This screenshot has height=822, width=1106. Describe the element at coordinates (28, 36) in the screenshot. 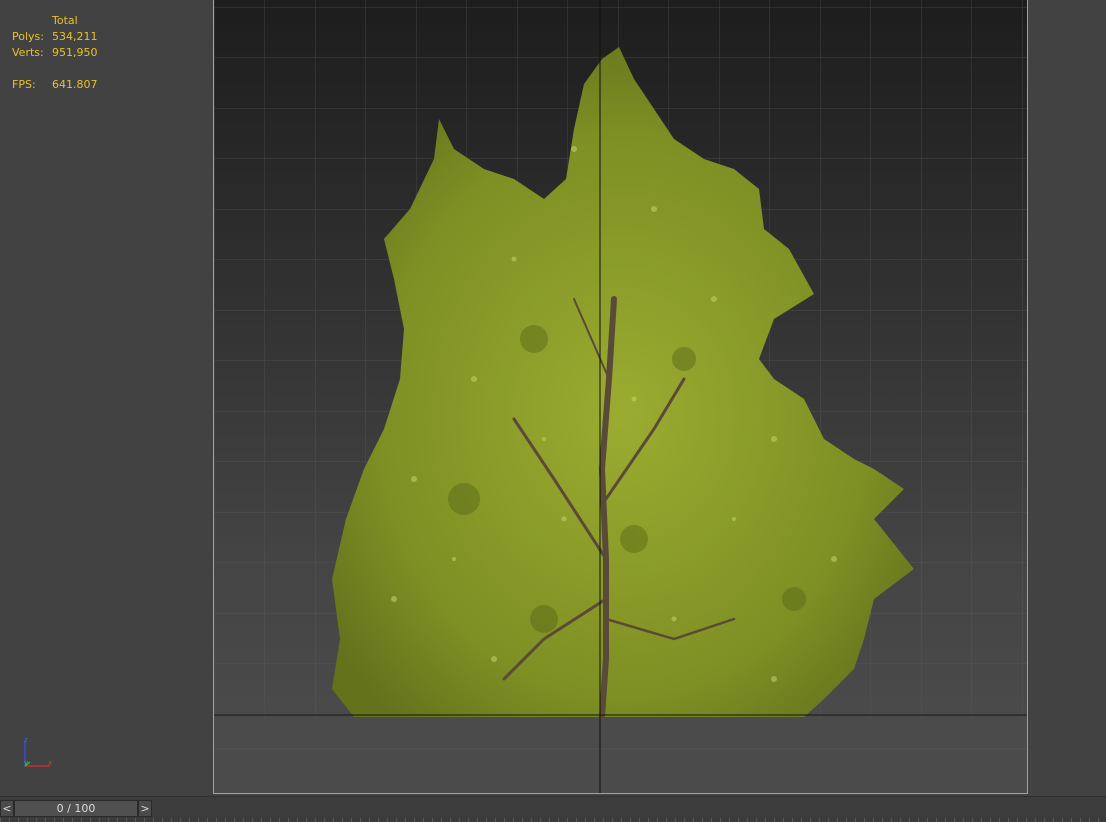

I see `polys-label: Polys:` at that location.